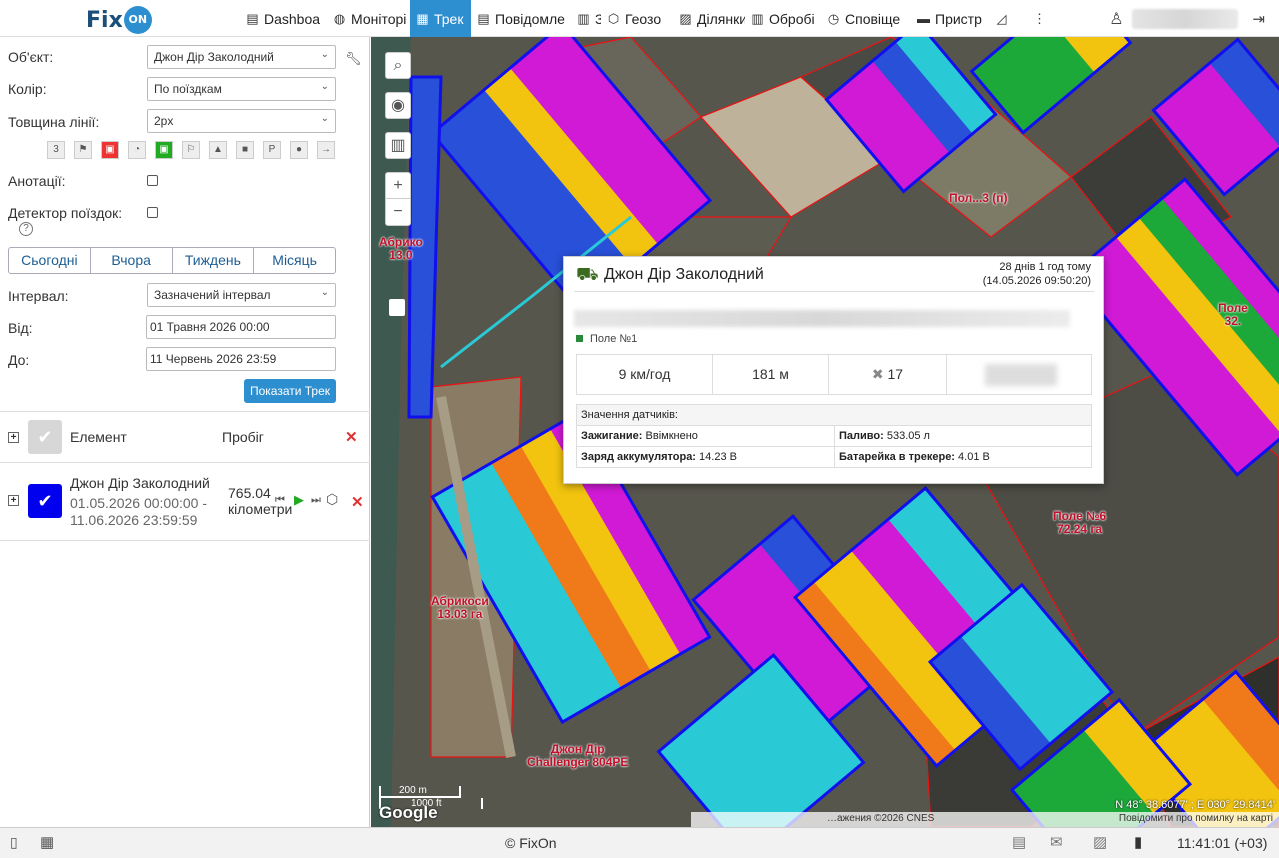 The height and width of the screenshot is (858, 1279). What do you see at coordinates (709, 18) in the screenshot?
I see `nav-item-fields: ▨ Ділянки` at bounding box center [709, 18].